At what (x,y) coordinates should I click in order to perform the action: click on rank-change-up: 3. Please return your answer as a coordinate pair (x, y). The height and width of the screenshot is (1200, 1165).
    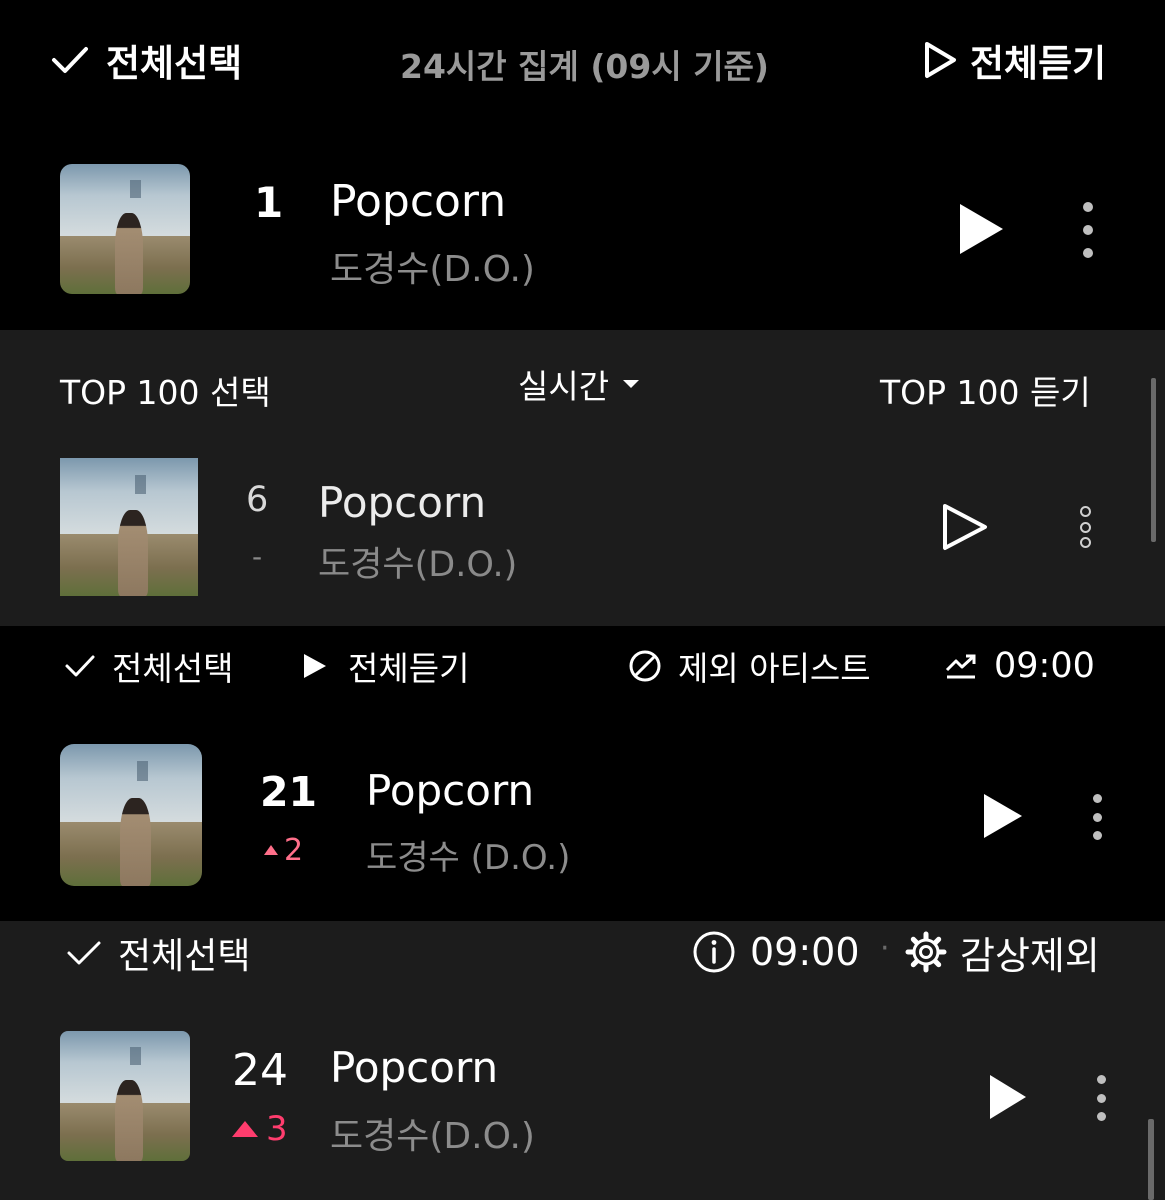
    Looking at the image, I should click on (260, 1129).